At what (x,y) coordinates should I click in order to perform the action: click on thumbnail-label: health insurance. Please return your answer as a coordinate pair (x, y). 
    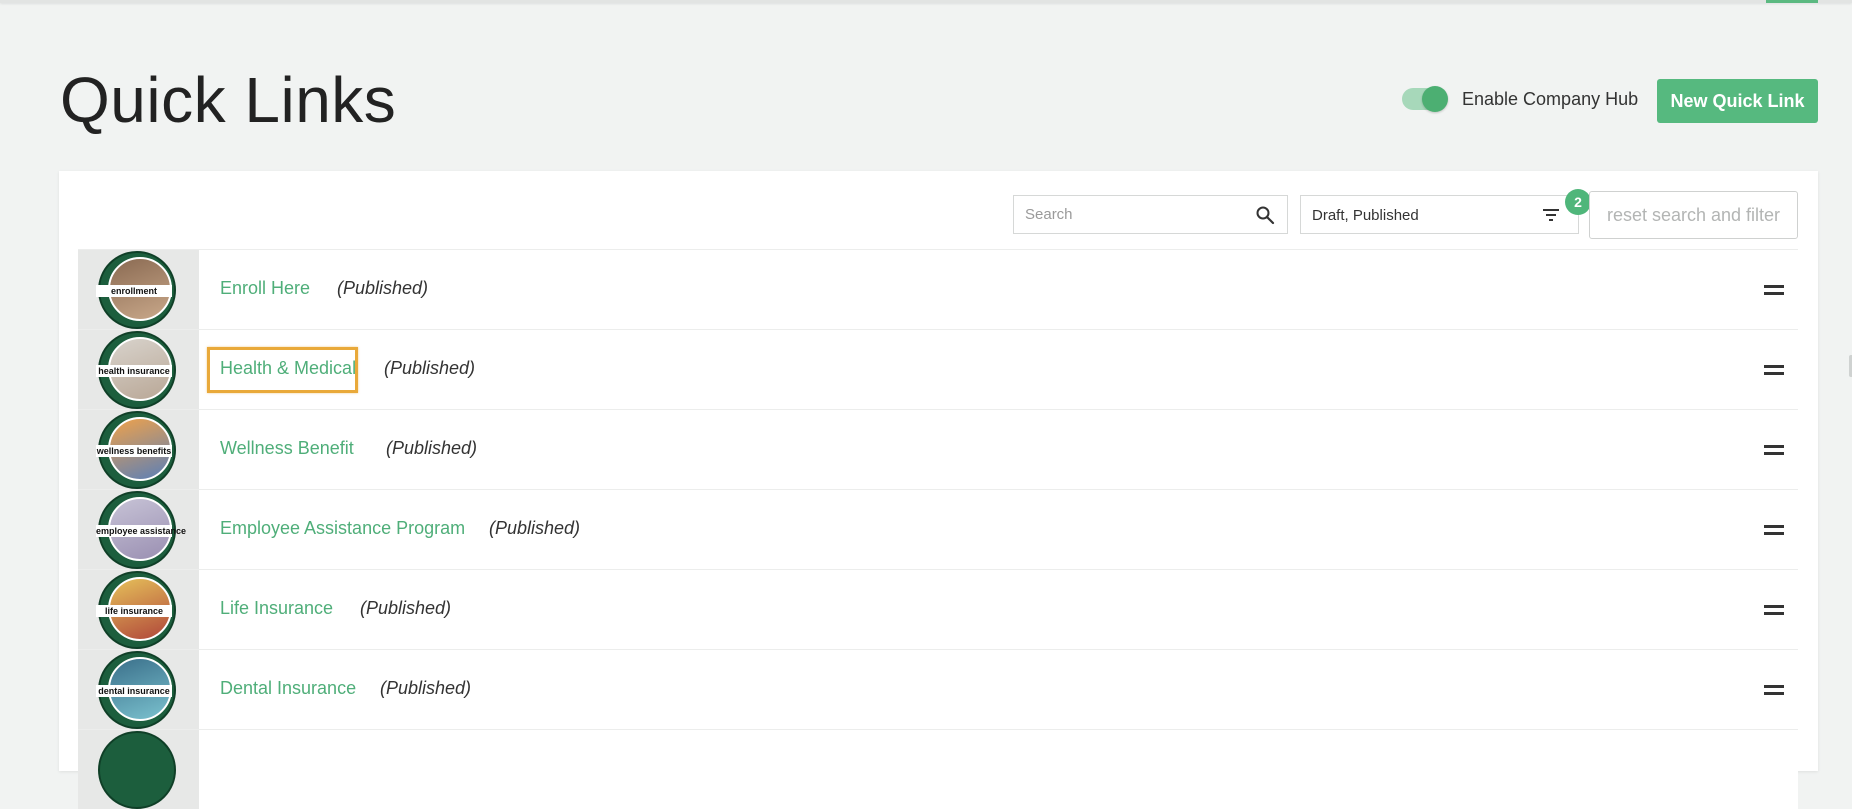
    Looking at the image, I should click on (134, 371).